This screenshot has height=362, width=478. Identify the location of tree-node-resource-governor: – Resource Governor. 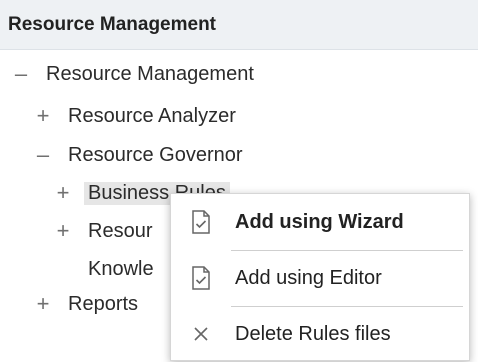
(137, 155).